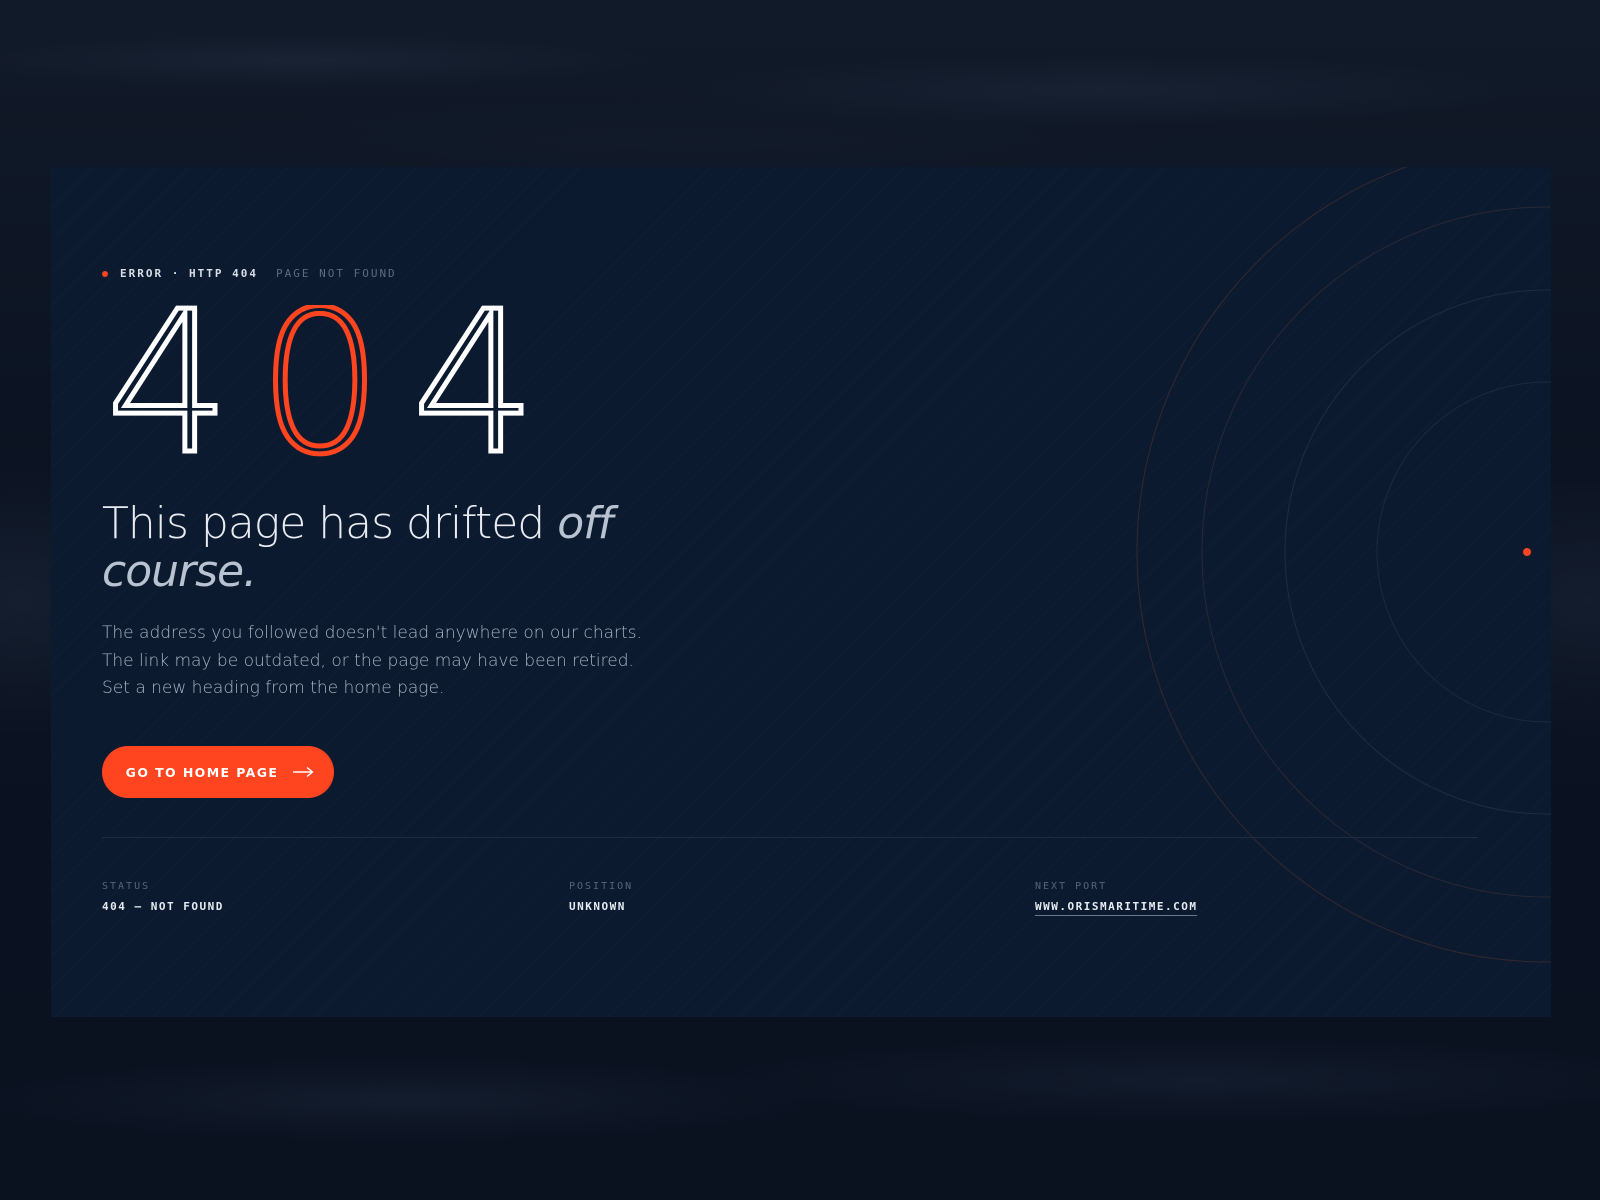 The height and width of the screenshot is (1200, 1600). What do you see at coordinates (1116, 898) in the screenshot?
I see `next-port-info: NEXT PORT WWW.ORISMARITIME.COM` at bounding box center [1116, 898].